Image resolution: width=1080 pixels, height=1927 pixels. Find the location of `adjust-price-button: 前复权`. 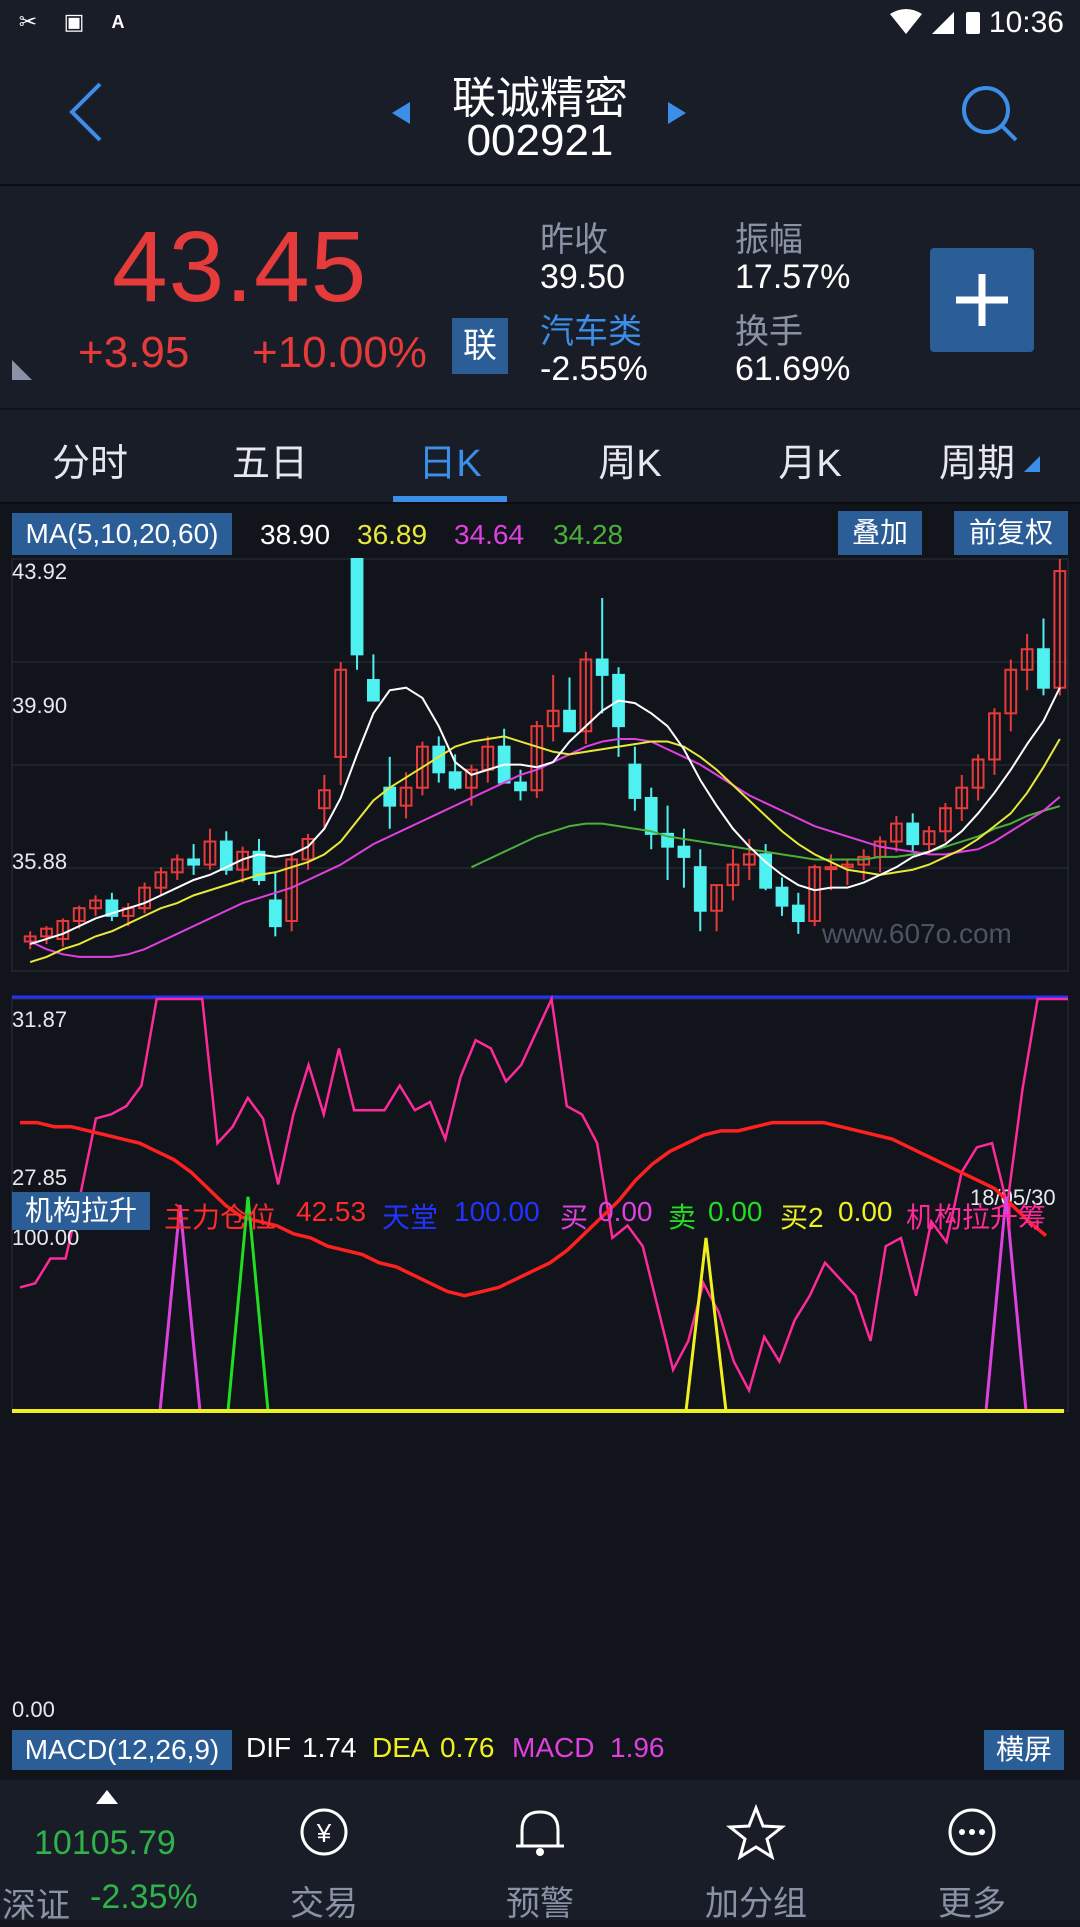

adjust-price-button: 前复权 is located at coordinates (1011, 533).